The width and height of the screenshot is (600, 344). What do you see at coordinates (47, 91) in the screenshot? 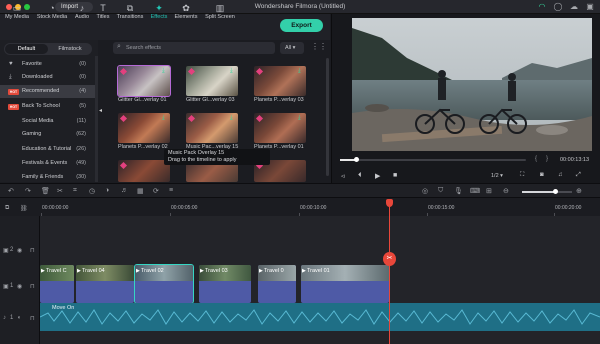
I see `category-recommended: HOT Recommended (4)` at bounding box center [47, 91].